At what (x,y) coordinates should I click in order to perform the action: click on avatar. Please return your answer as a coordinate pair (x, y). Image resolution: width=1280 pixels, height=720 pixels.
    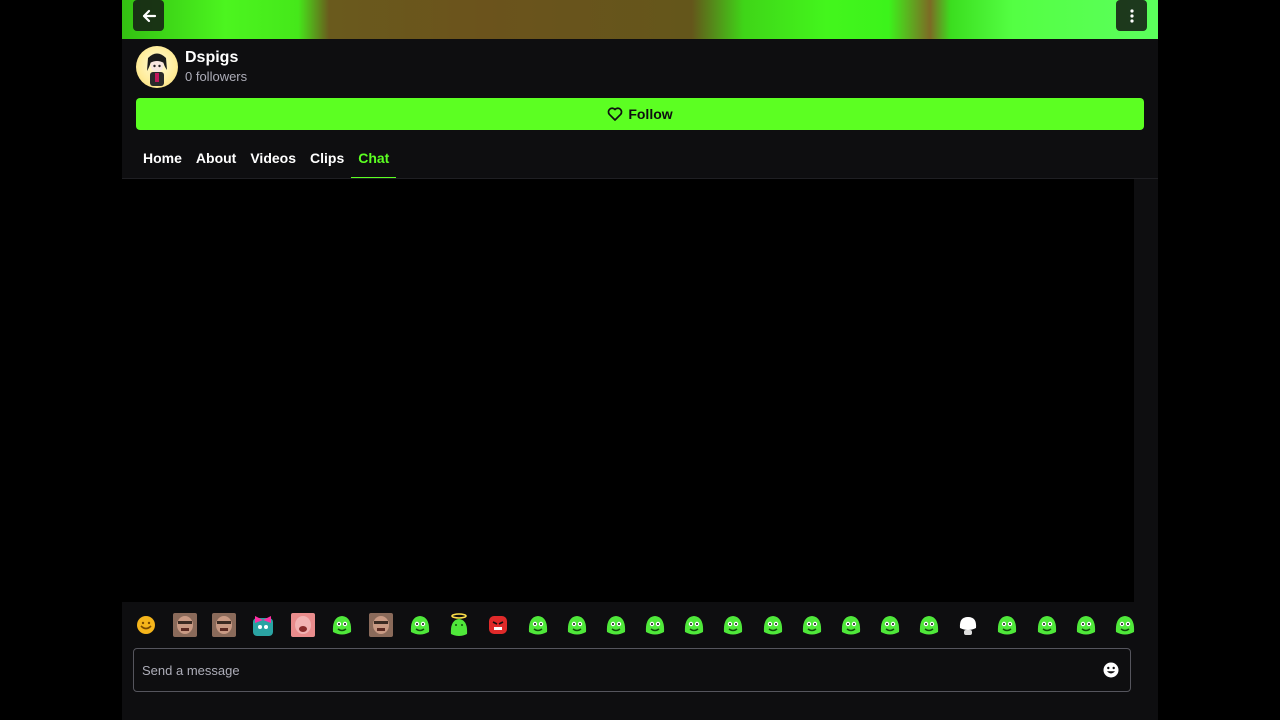
    Looking at the image, I should click on (157, 67).